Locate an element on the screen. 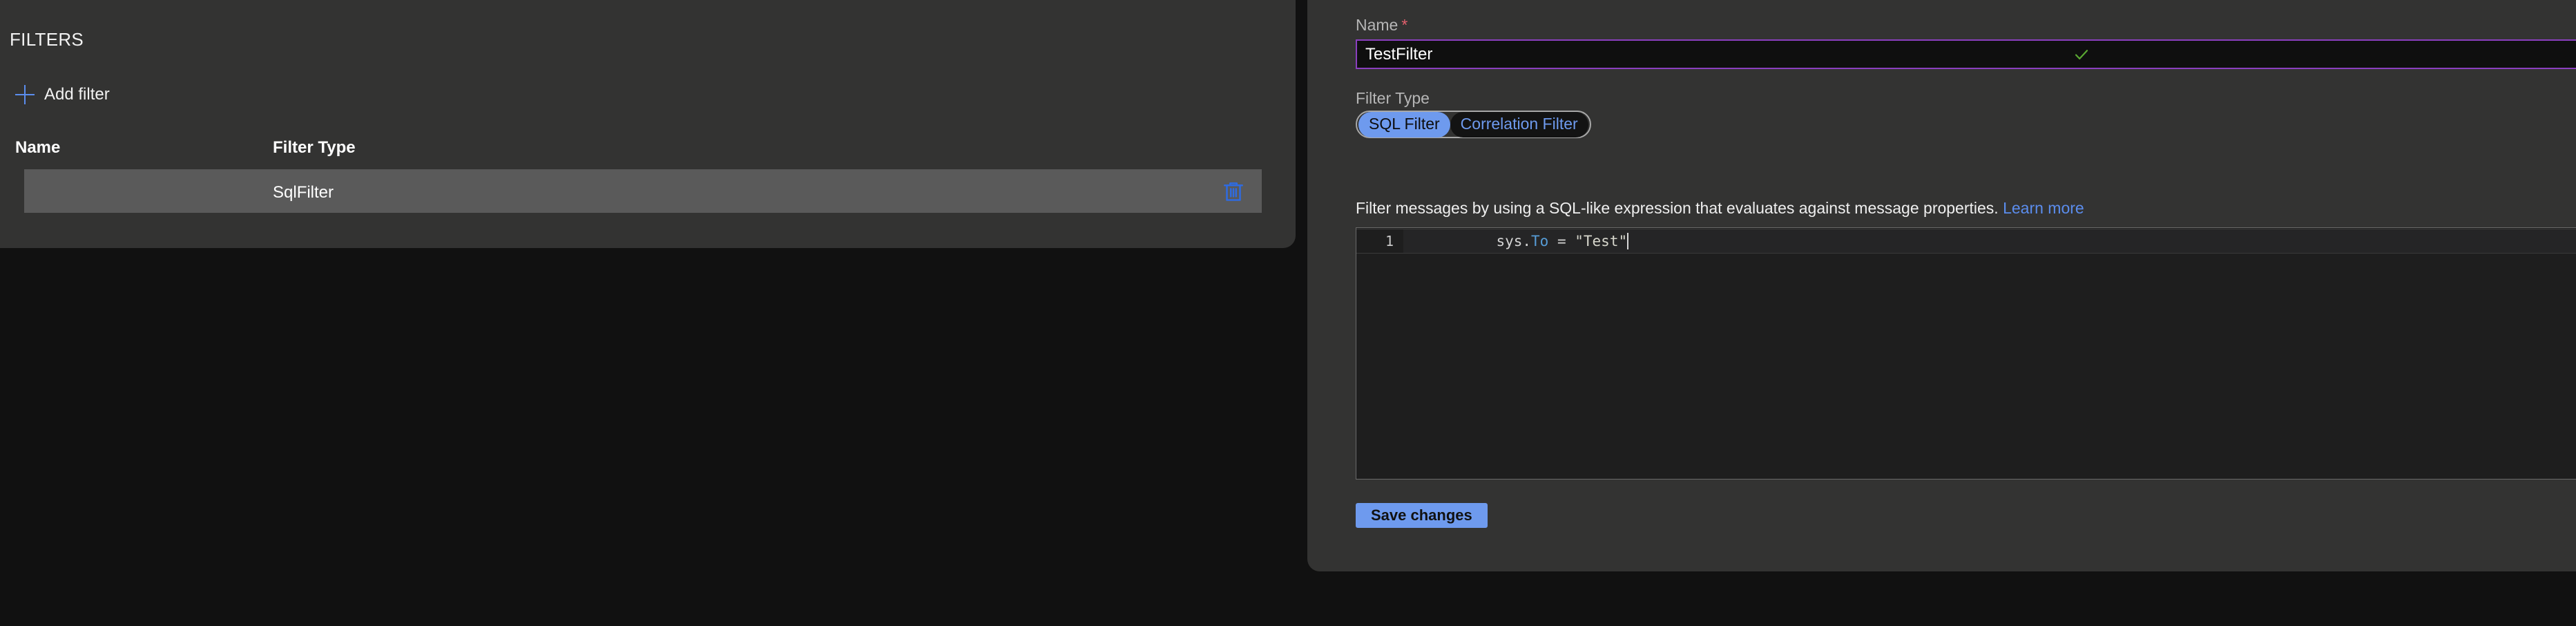 This screenshot has width=2576, height=626. editor-line-1: 1 sys.To = "Test" is located at coordinates (1966, 241).